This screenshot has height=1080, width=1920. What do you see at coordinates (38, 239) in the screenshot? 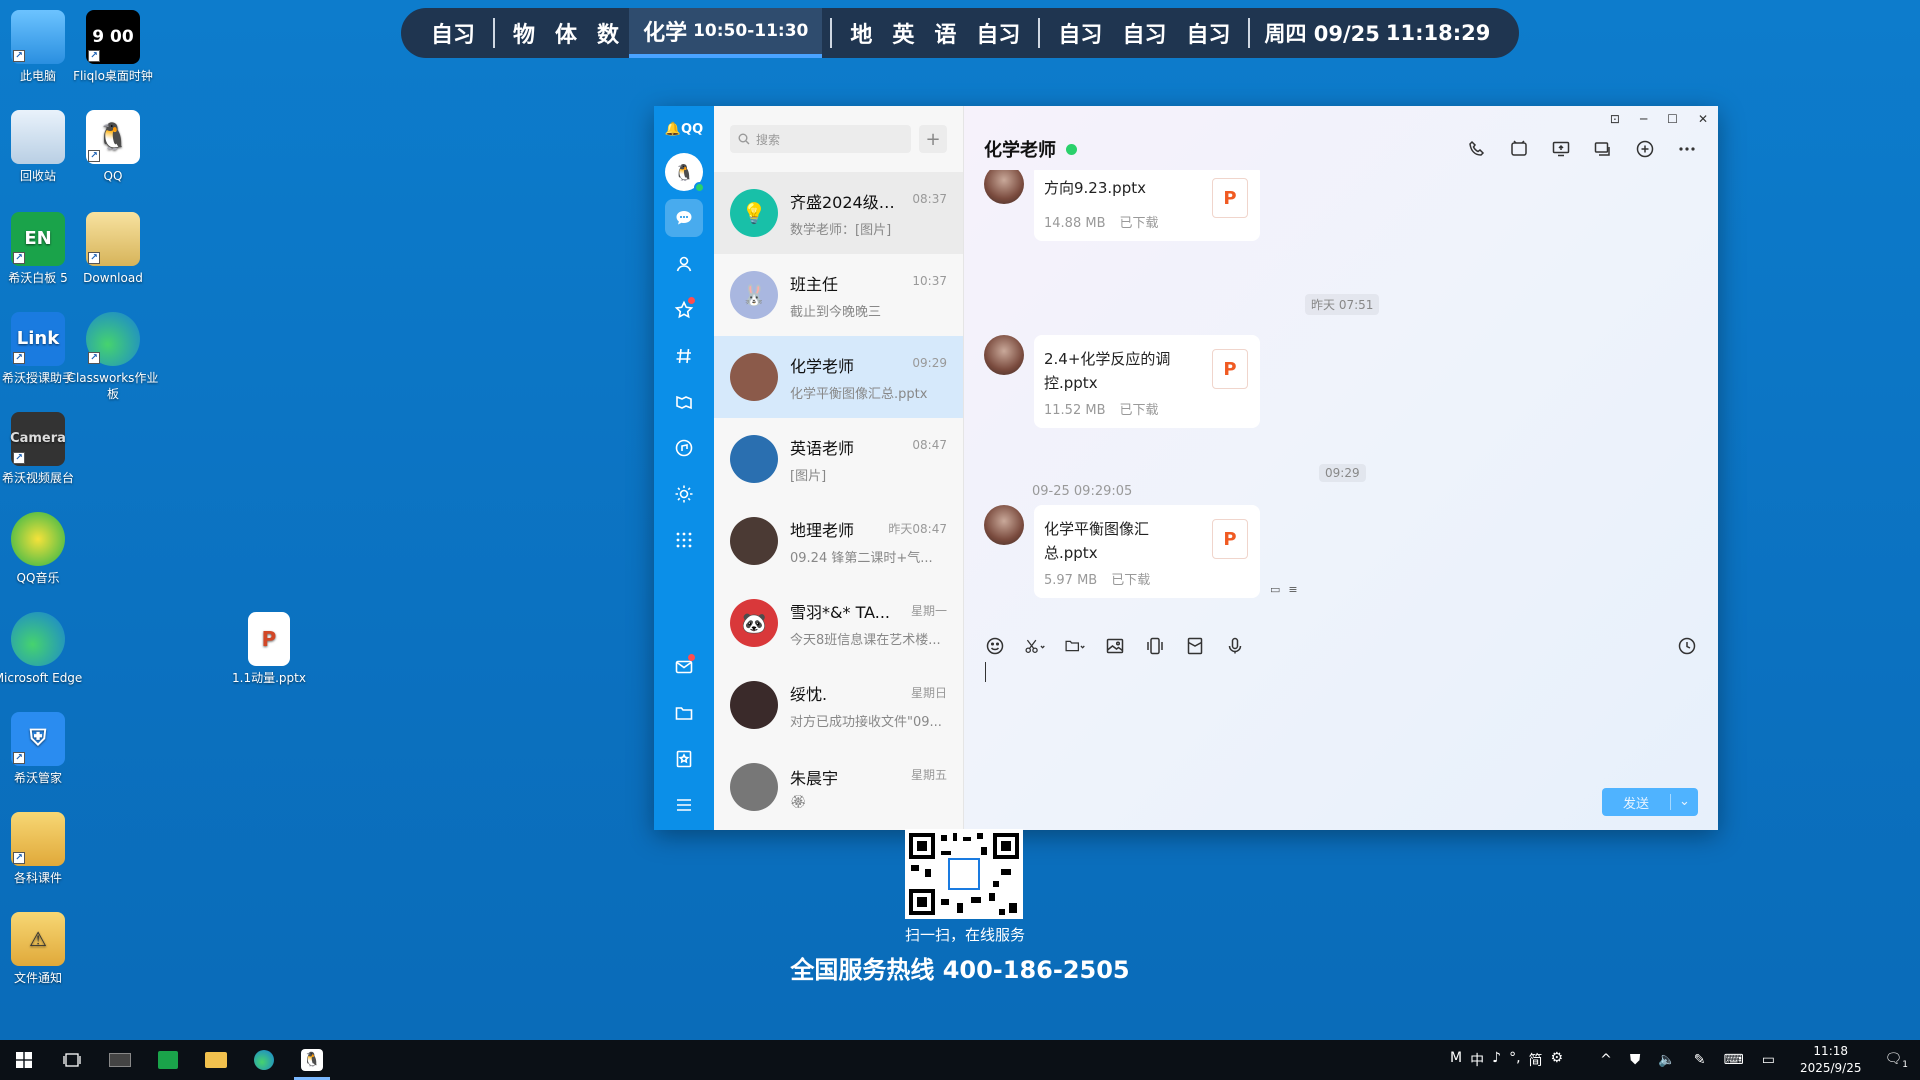
I see `whiteboard-icon: EN ↗` at bounding box center [38, 239].